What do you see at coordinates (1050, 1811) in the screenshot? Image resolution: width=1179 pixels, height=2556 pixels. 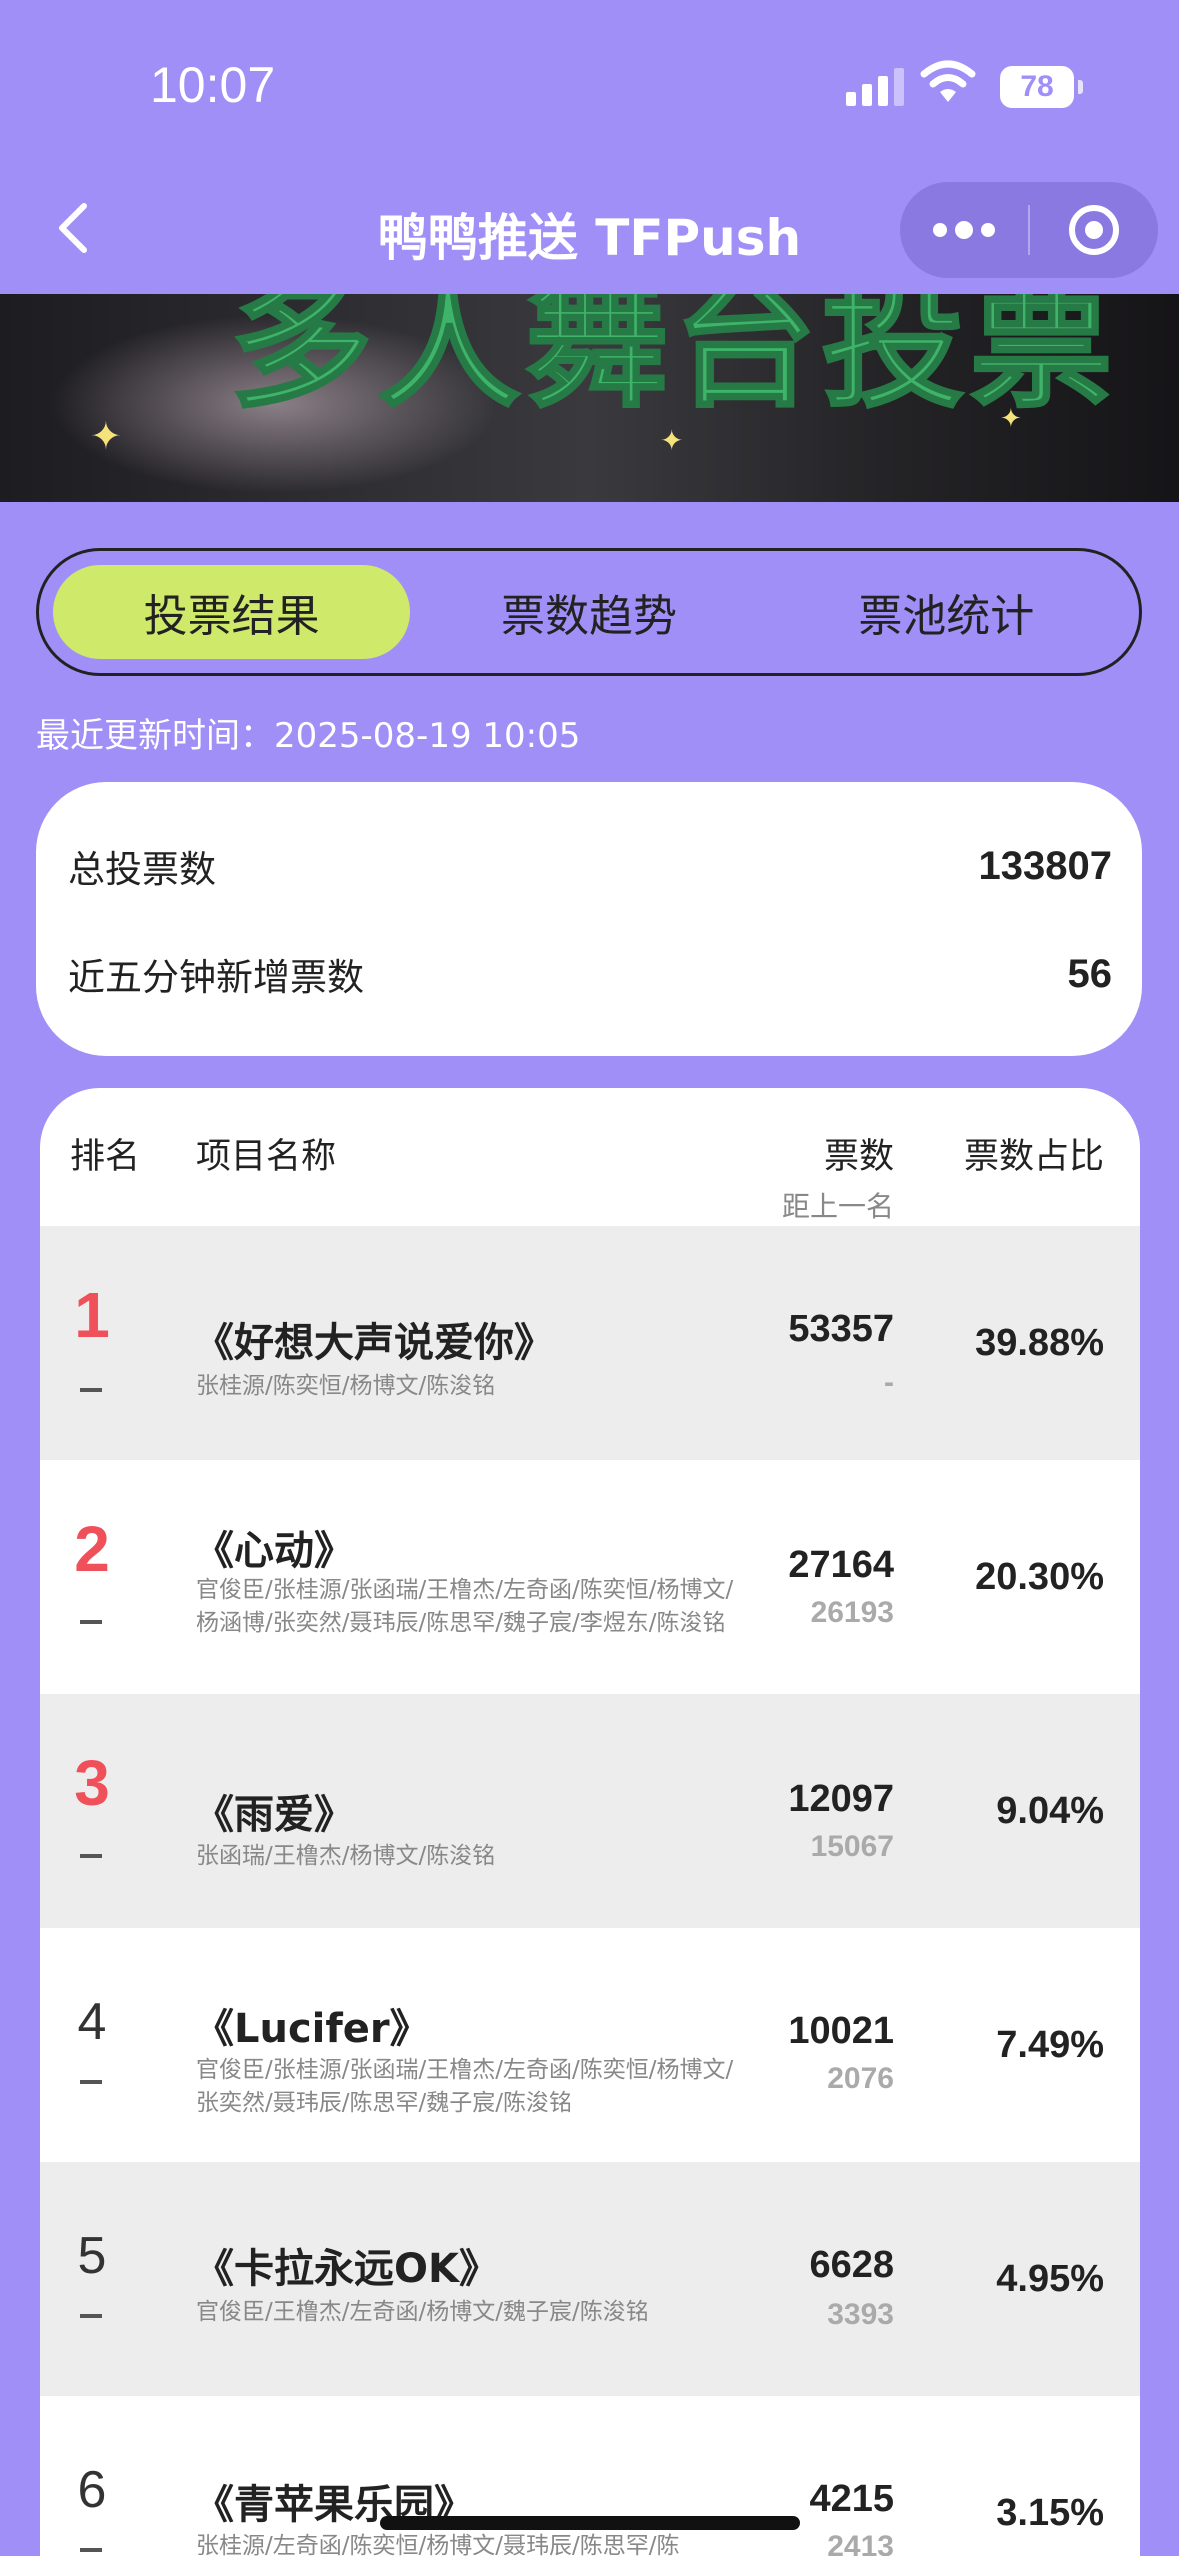 I see `vote-percentage: 9.04%` at bounding box center [1050, 1811].